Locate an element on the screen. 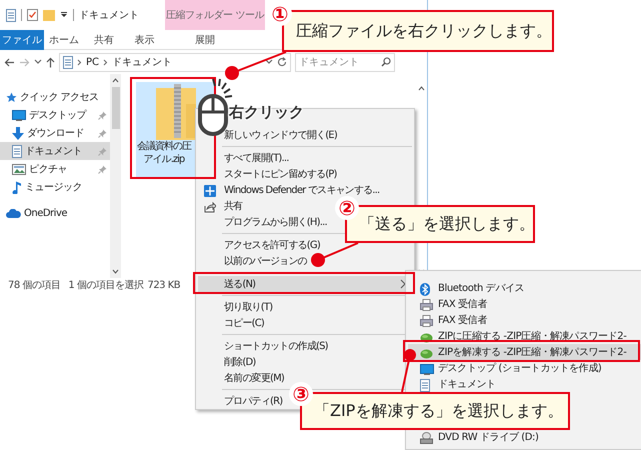 This screenshot has width=641, height=450. breadcrumb-item: PC is located at coordinates (93, 62).